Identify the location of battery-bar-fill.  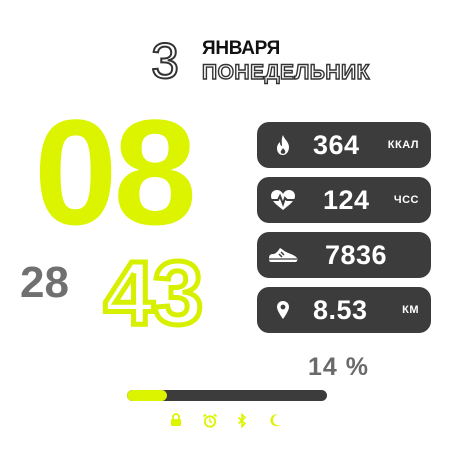
(147, 395).